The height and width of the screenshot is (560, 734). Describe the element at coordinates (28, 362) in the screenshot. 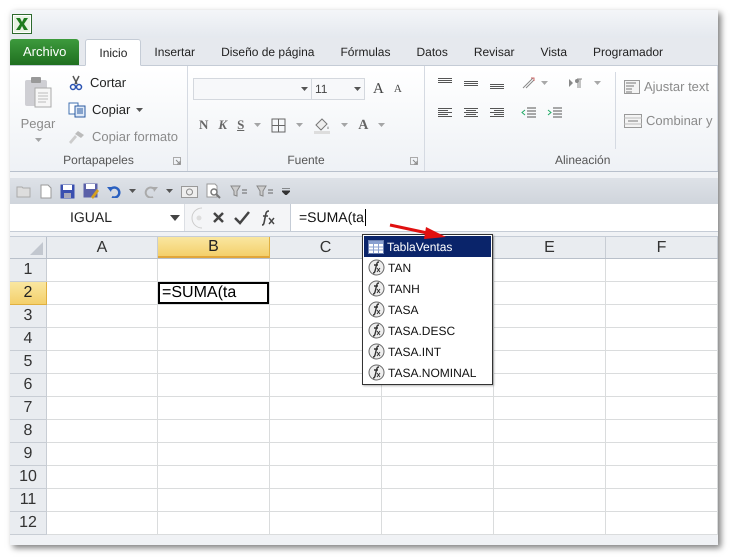

I see `row-header: 5` at that location.